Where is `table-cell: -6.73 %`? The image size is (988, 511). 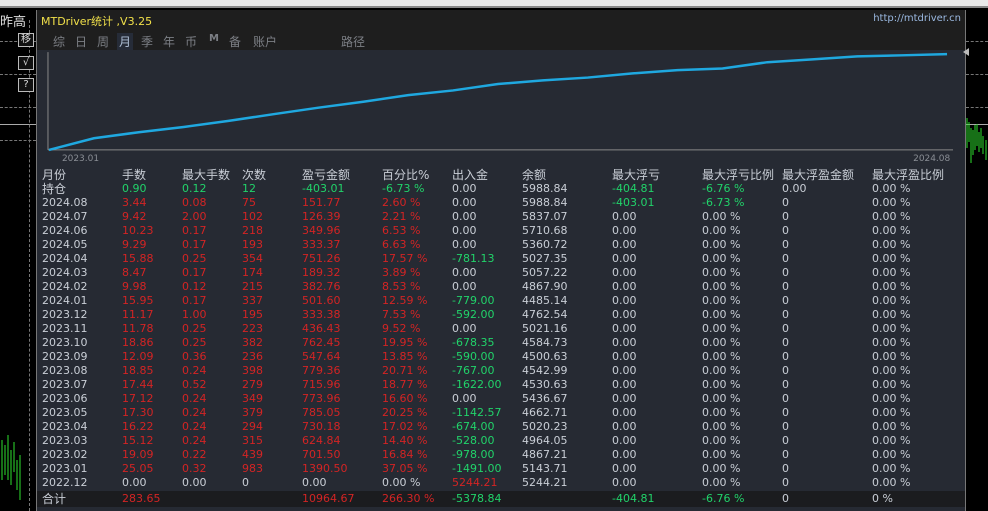
table-cell: -6.73 % is located at coordinates (403, 188).